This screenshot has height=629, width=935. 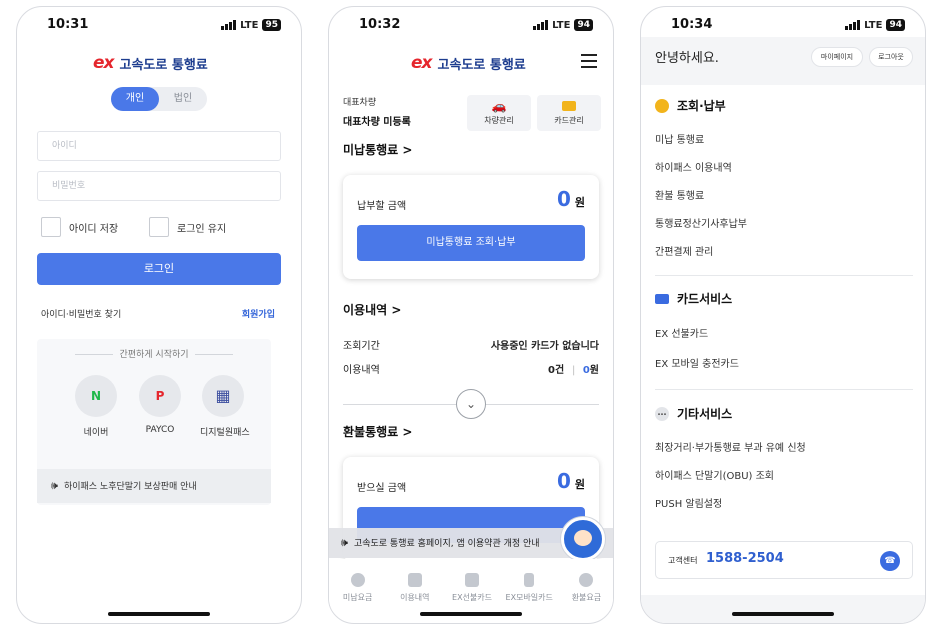 I want to click on tab-personal: 개인, so click(x=135, y=99).